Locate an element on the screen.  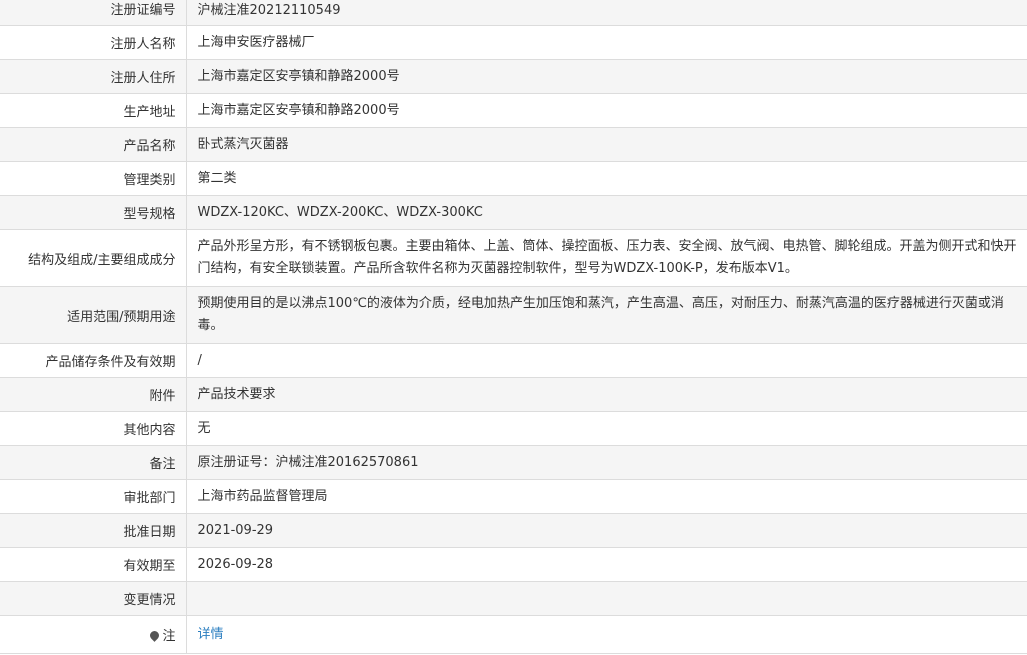
table-row: 批准日期 2021-09-29 is located at coordinates (513, 530).